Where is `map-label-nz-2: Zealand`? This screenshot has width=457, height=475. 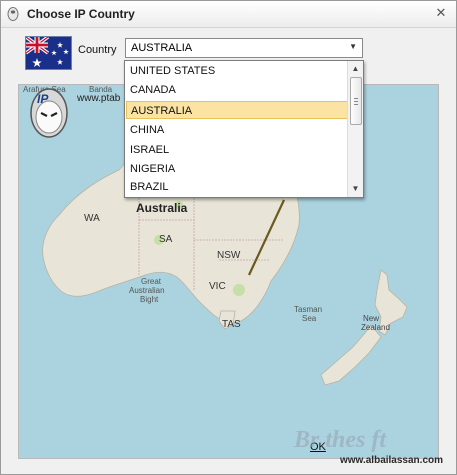 map-label-nz-2: Zealand is located at coordinates (375, 327).